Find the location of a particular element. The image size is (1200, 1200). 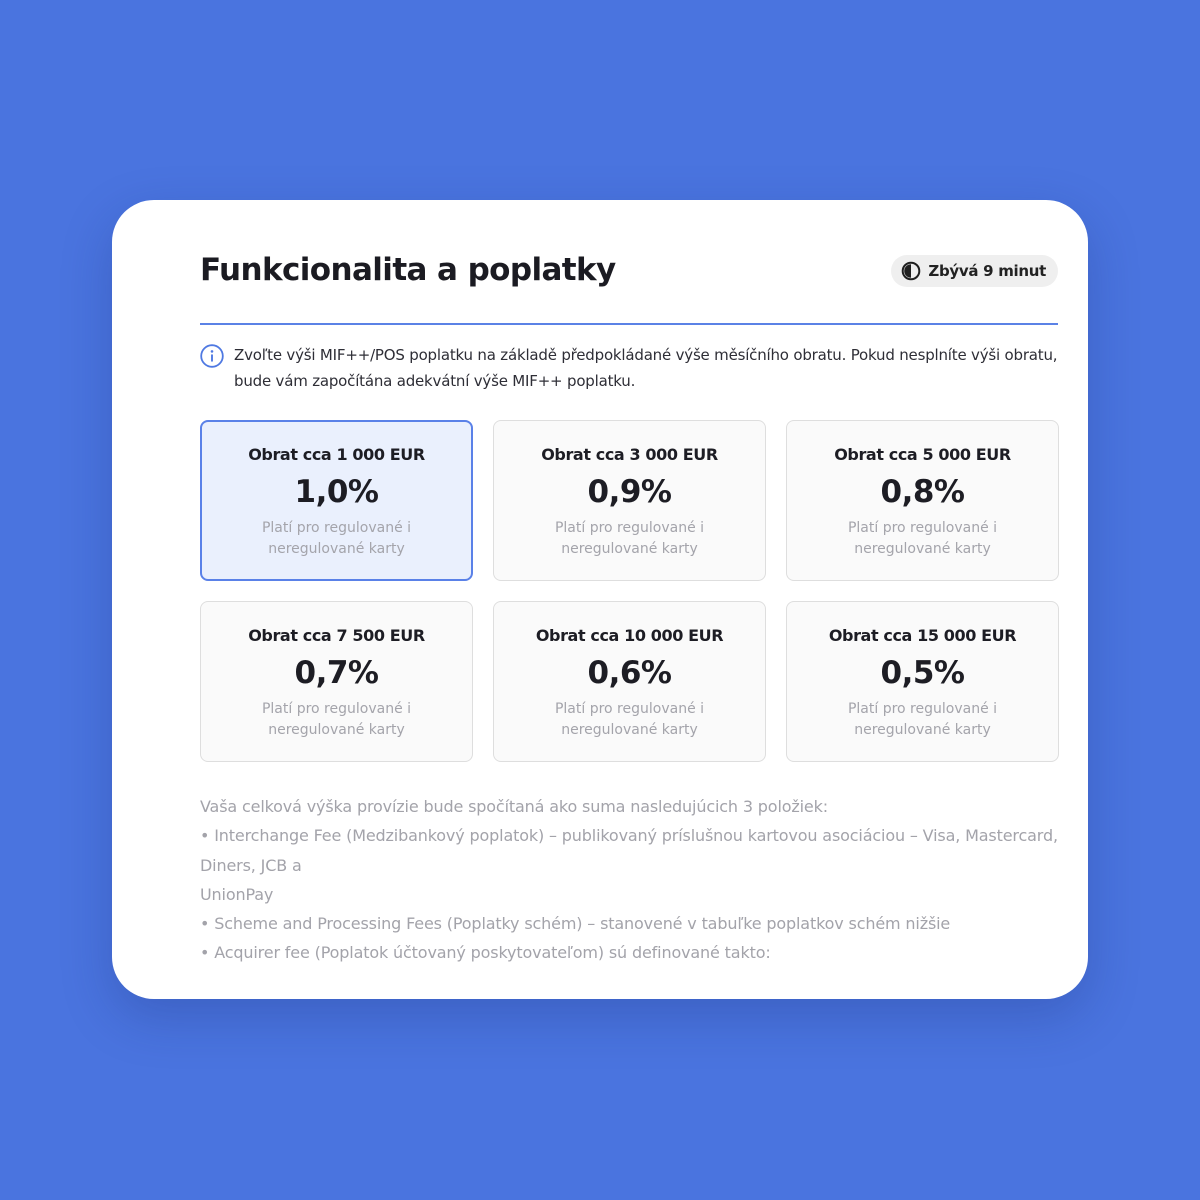

tier-fee-rate: 0,8% is located at coordinates (922, 492).